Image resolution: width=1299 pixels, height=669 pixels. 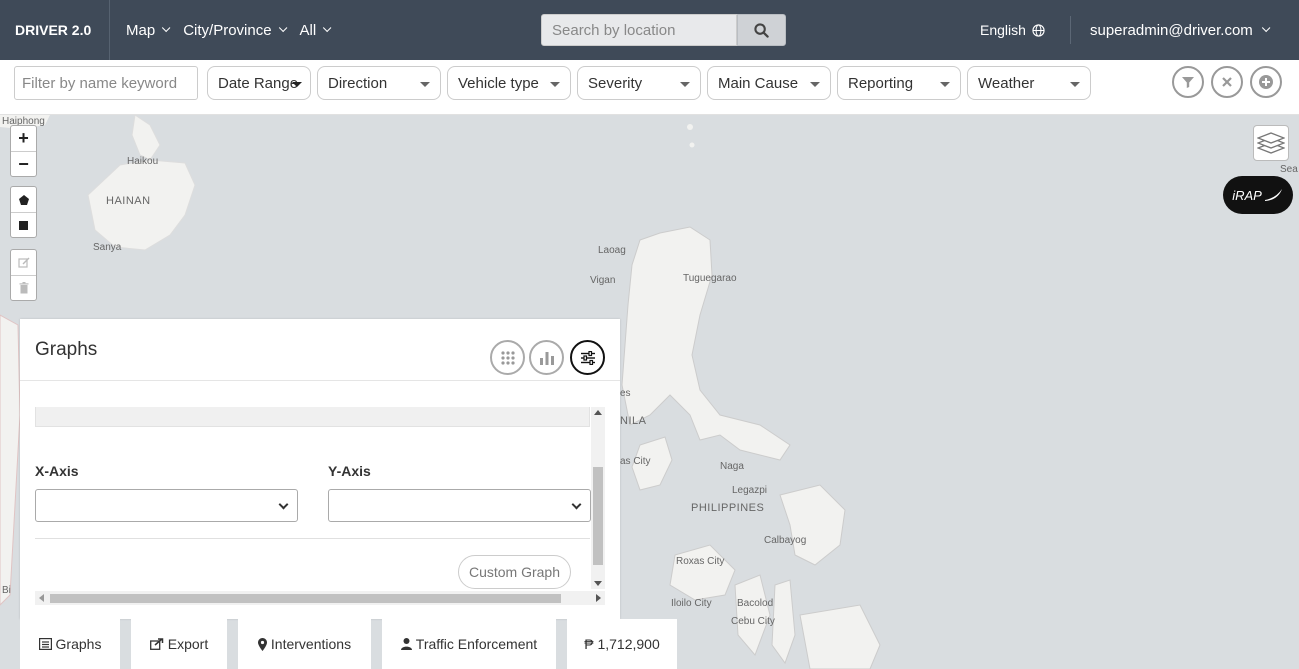 I want to click on vehicle-type-label: Vehicle type, so click(x=498, y=83).